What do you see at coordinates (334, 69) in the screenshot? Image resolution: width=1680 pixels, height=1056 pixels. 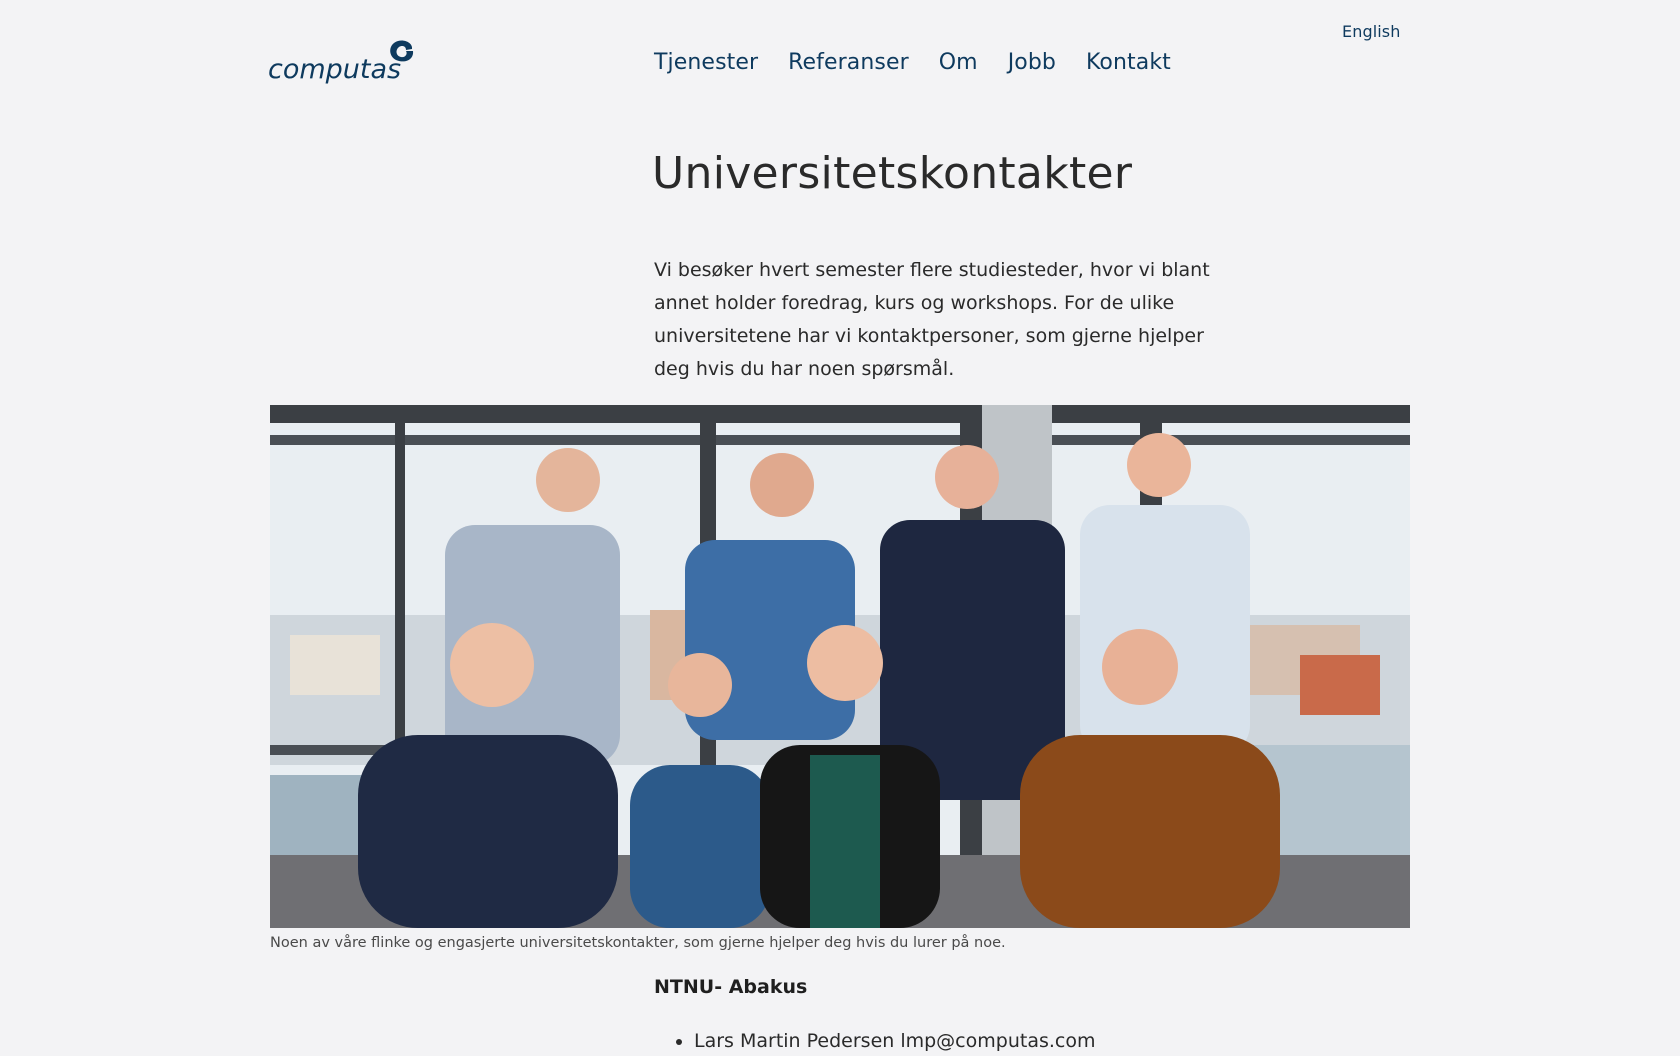 I see `logo-wordmark: computas` at bounding box center [334, 69].